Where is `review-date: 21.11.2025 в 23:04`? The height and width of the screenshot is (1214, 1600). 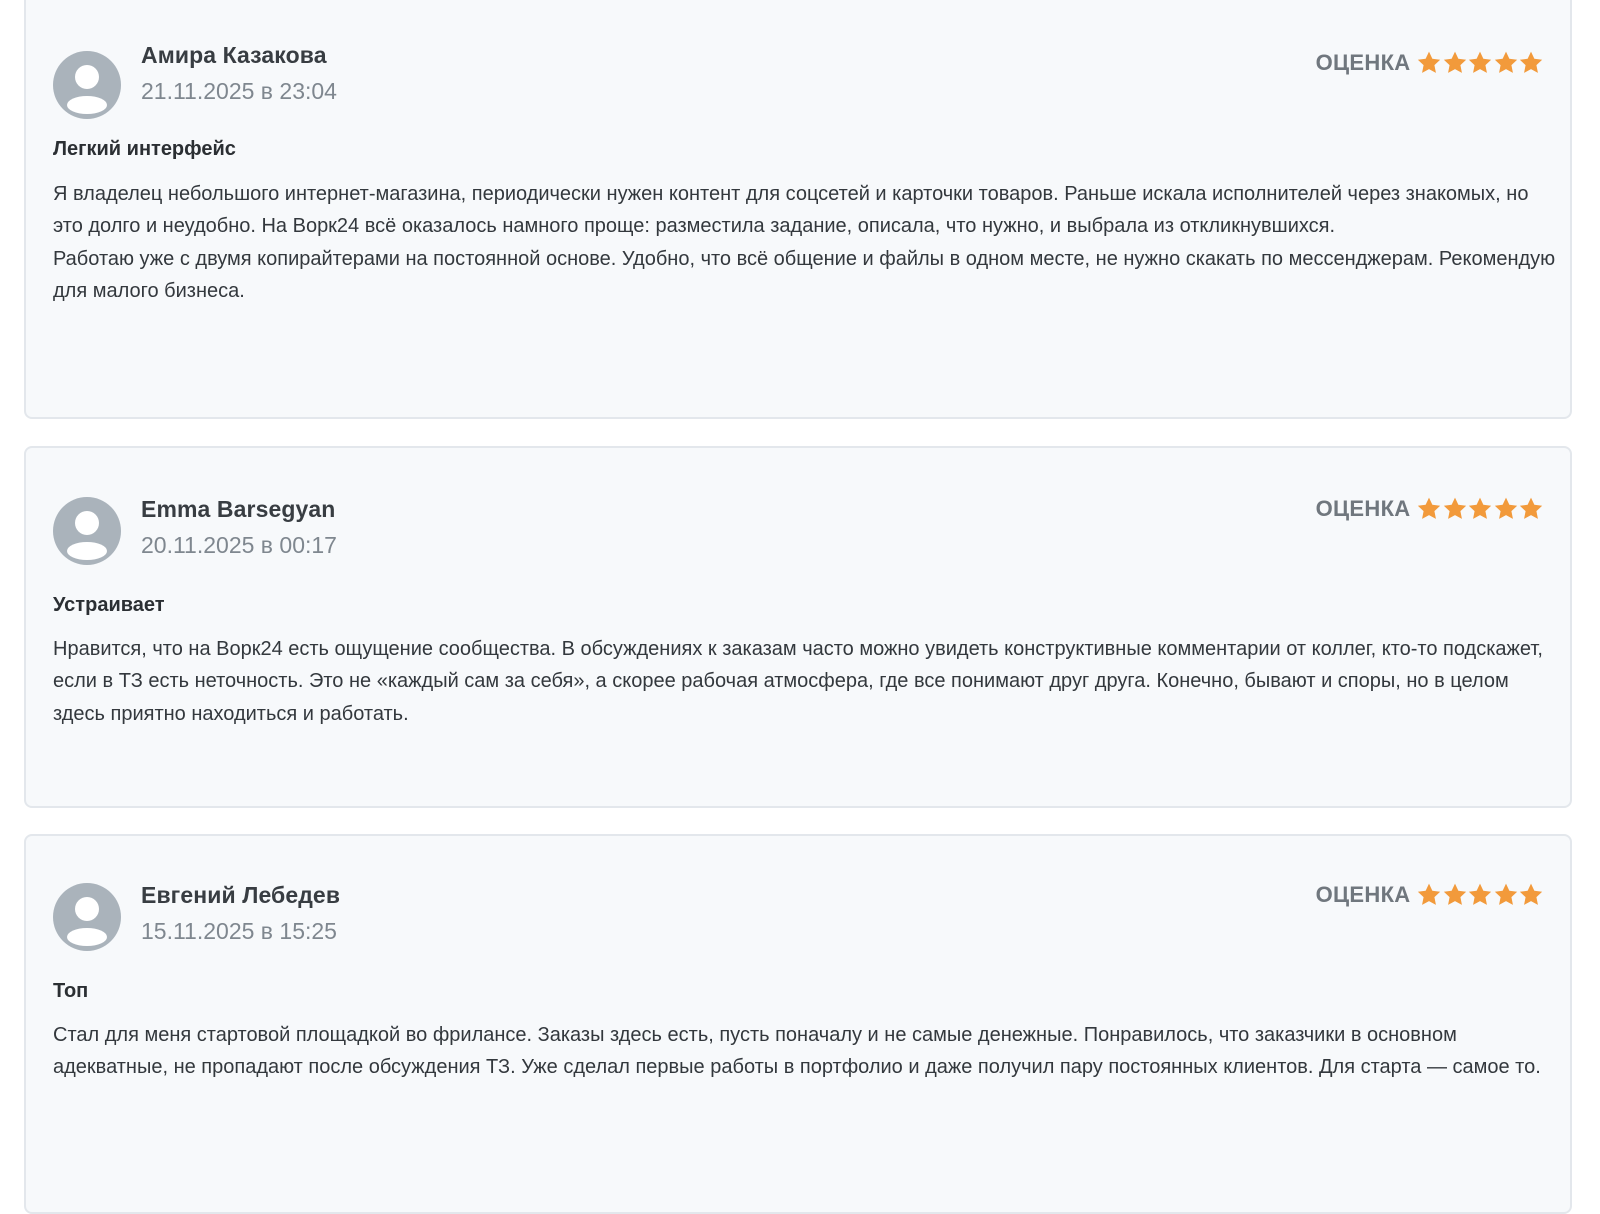
review-date: 21.11.2025 в 23:04 is located at coordinates (239, 91).